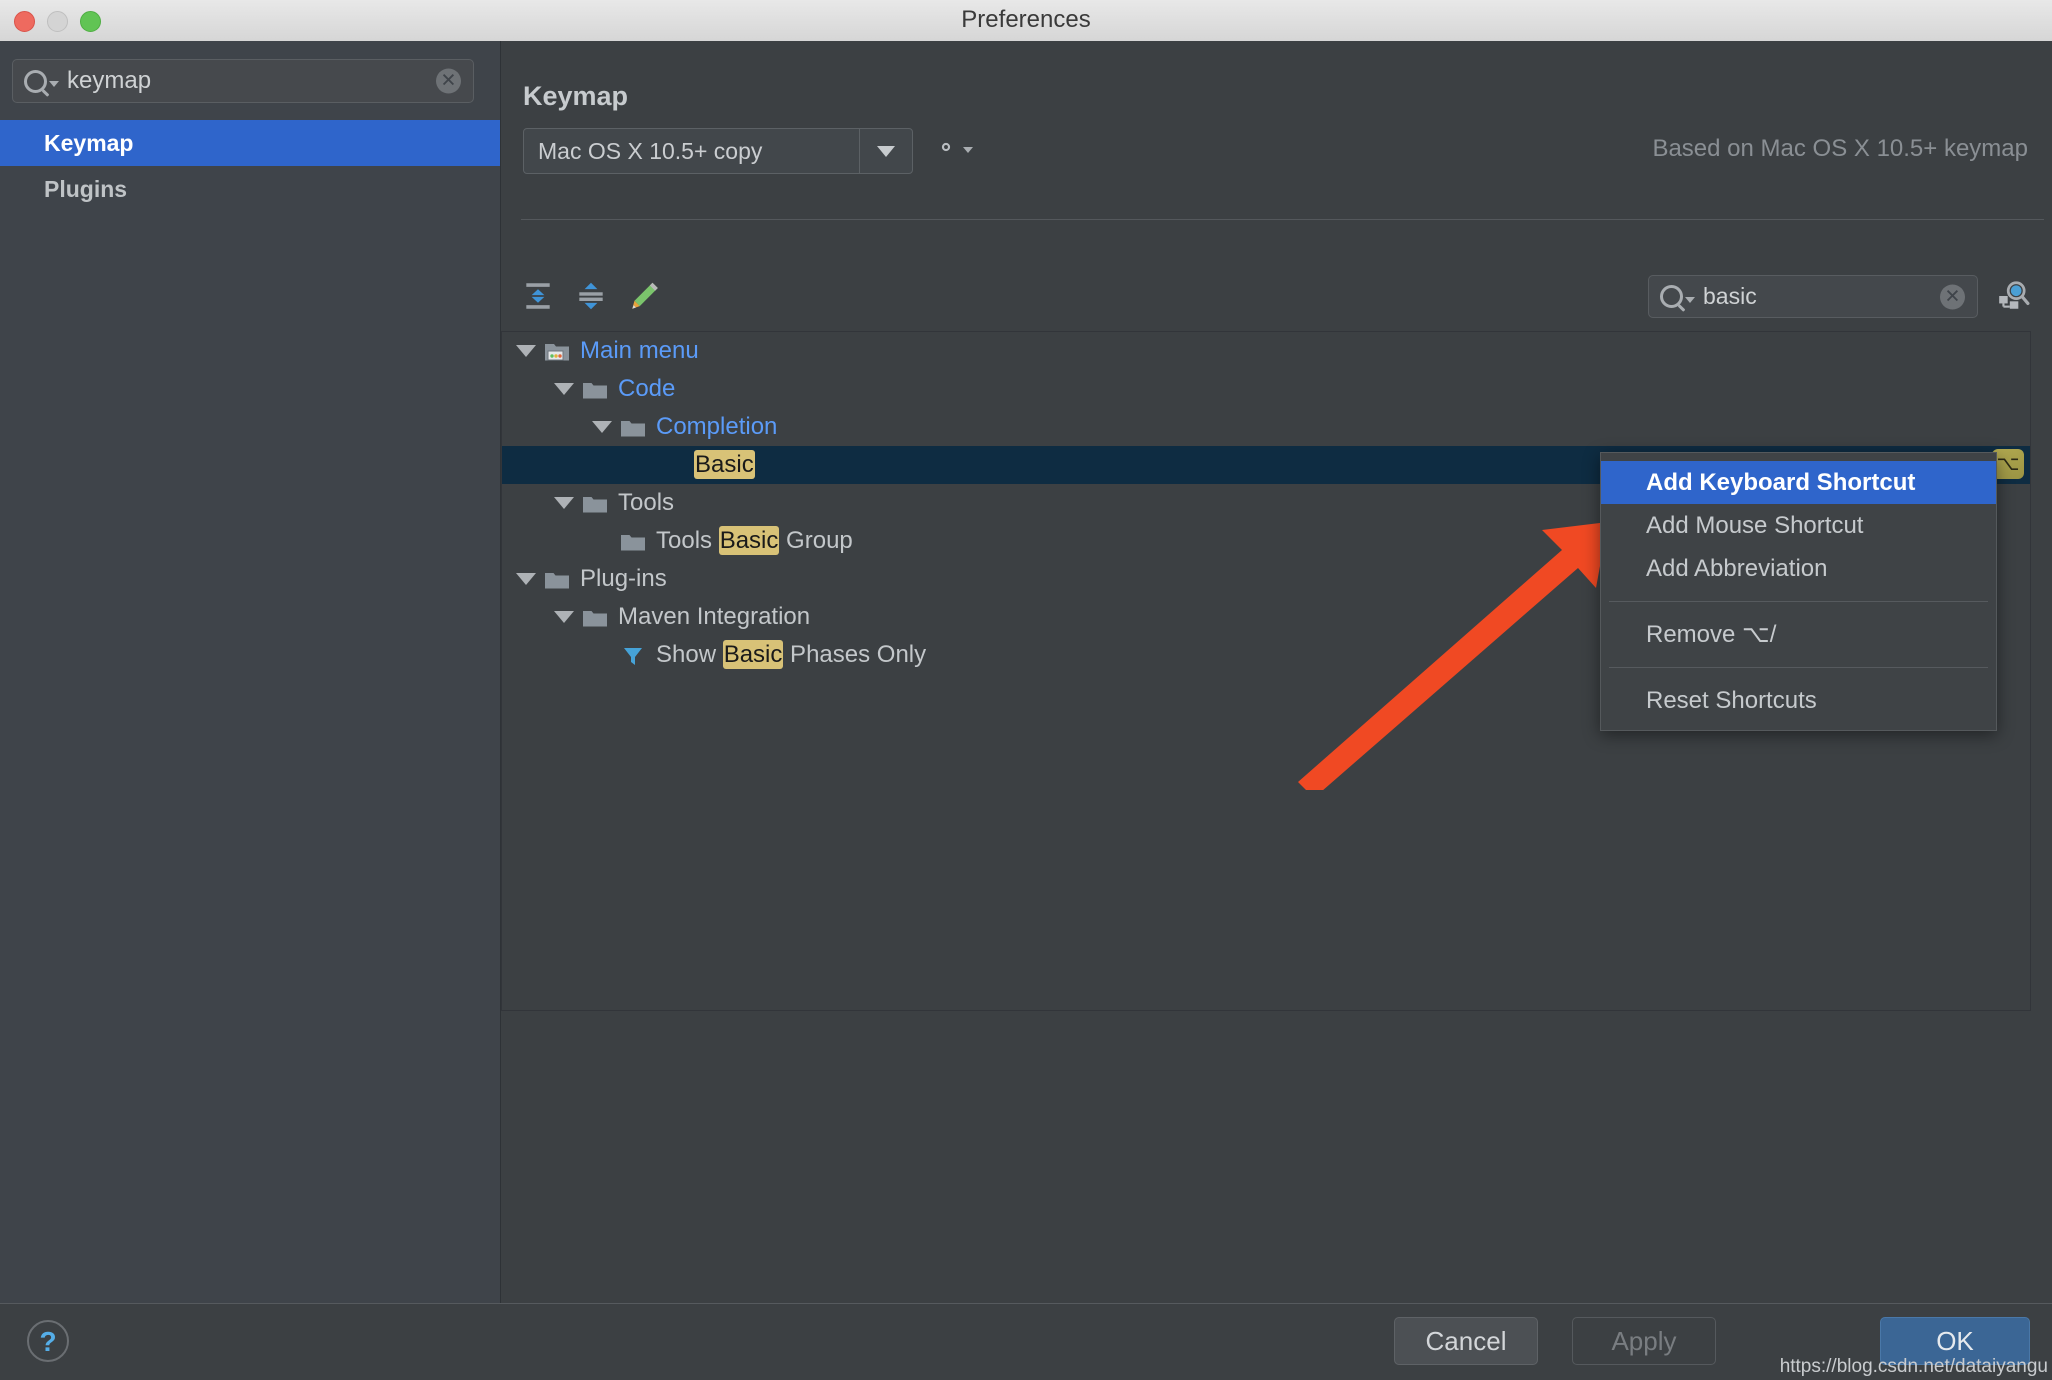 The image size is (2052, 1380). What do you see at coordinates (1266, 427) in the screenshot?
I see `tree-row: Completion` at bounding box center [1266, 427].